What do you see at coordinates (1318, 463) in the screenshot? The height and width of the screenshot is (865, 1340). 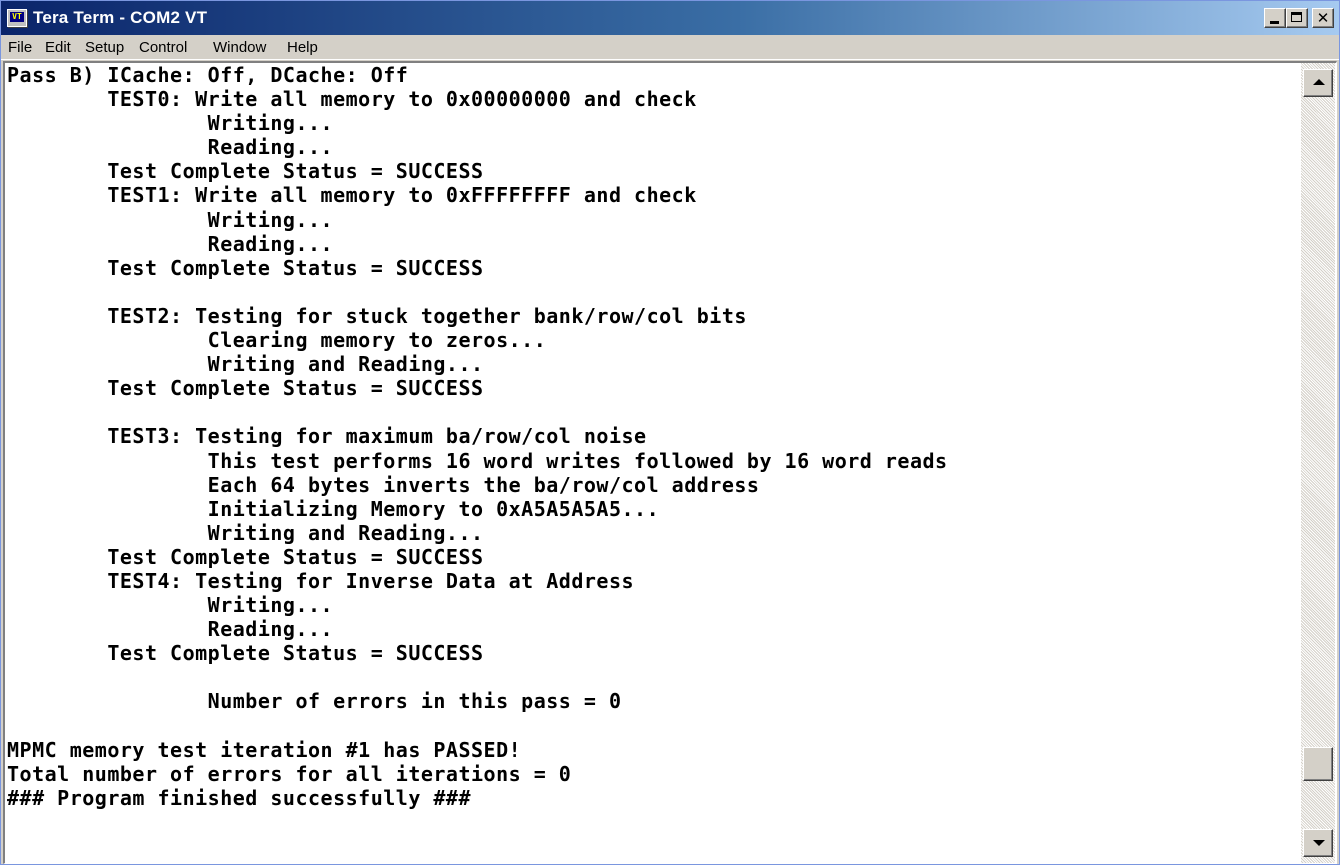 I see `vertical-scrollbar` at bounding box center [1318, 463].